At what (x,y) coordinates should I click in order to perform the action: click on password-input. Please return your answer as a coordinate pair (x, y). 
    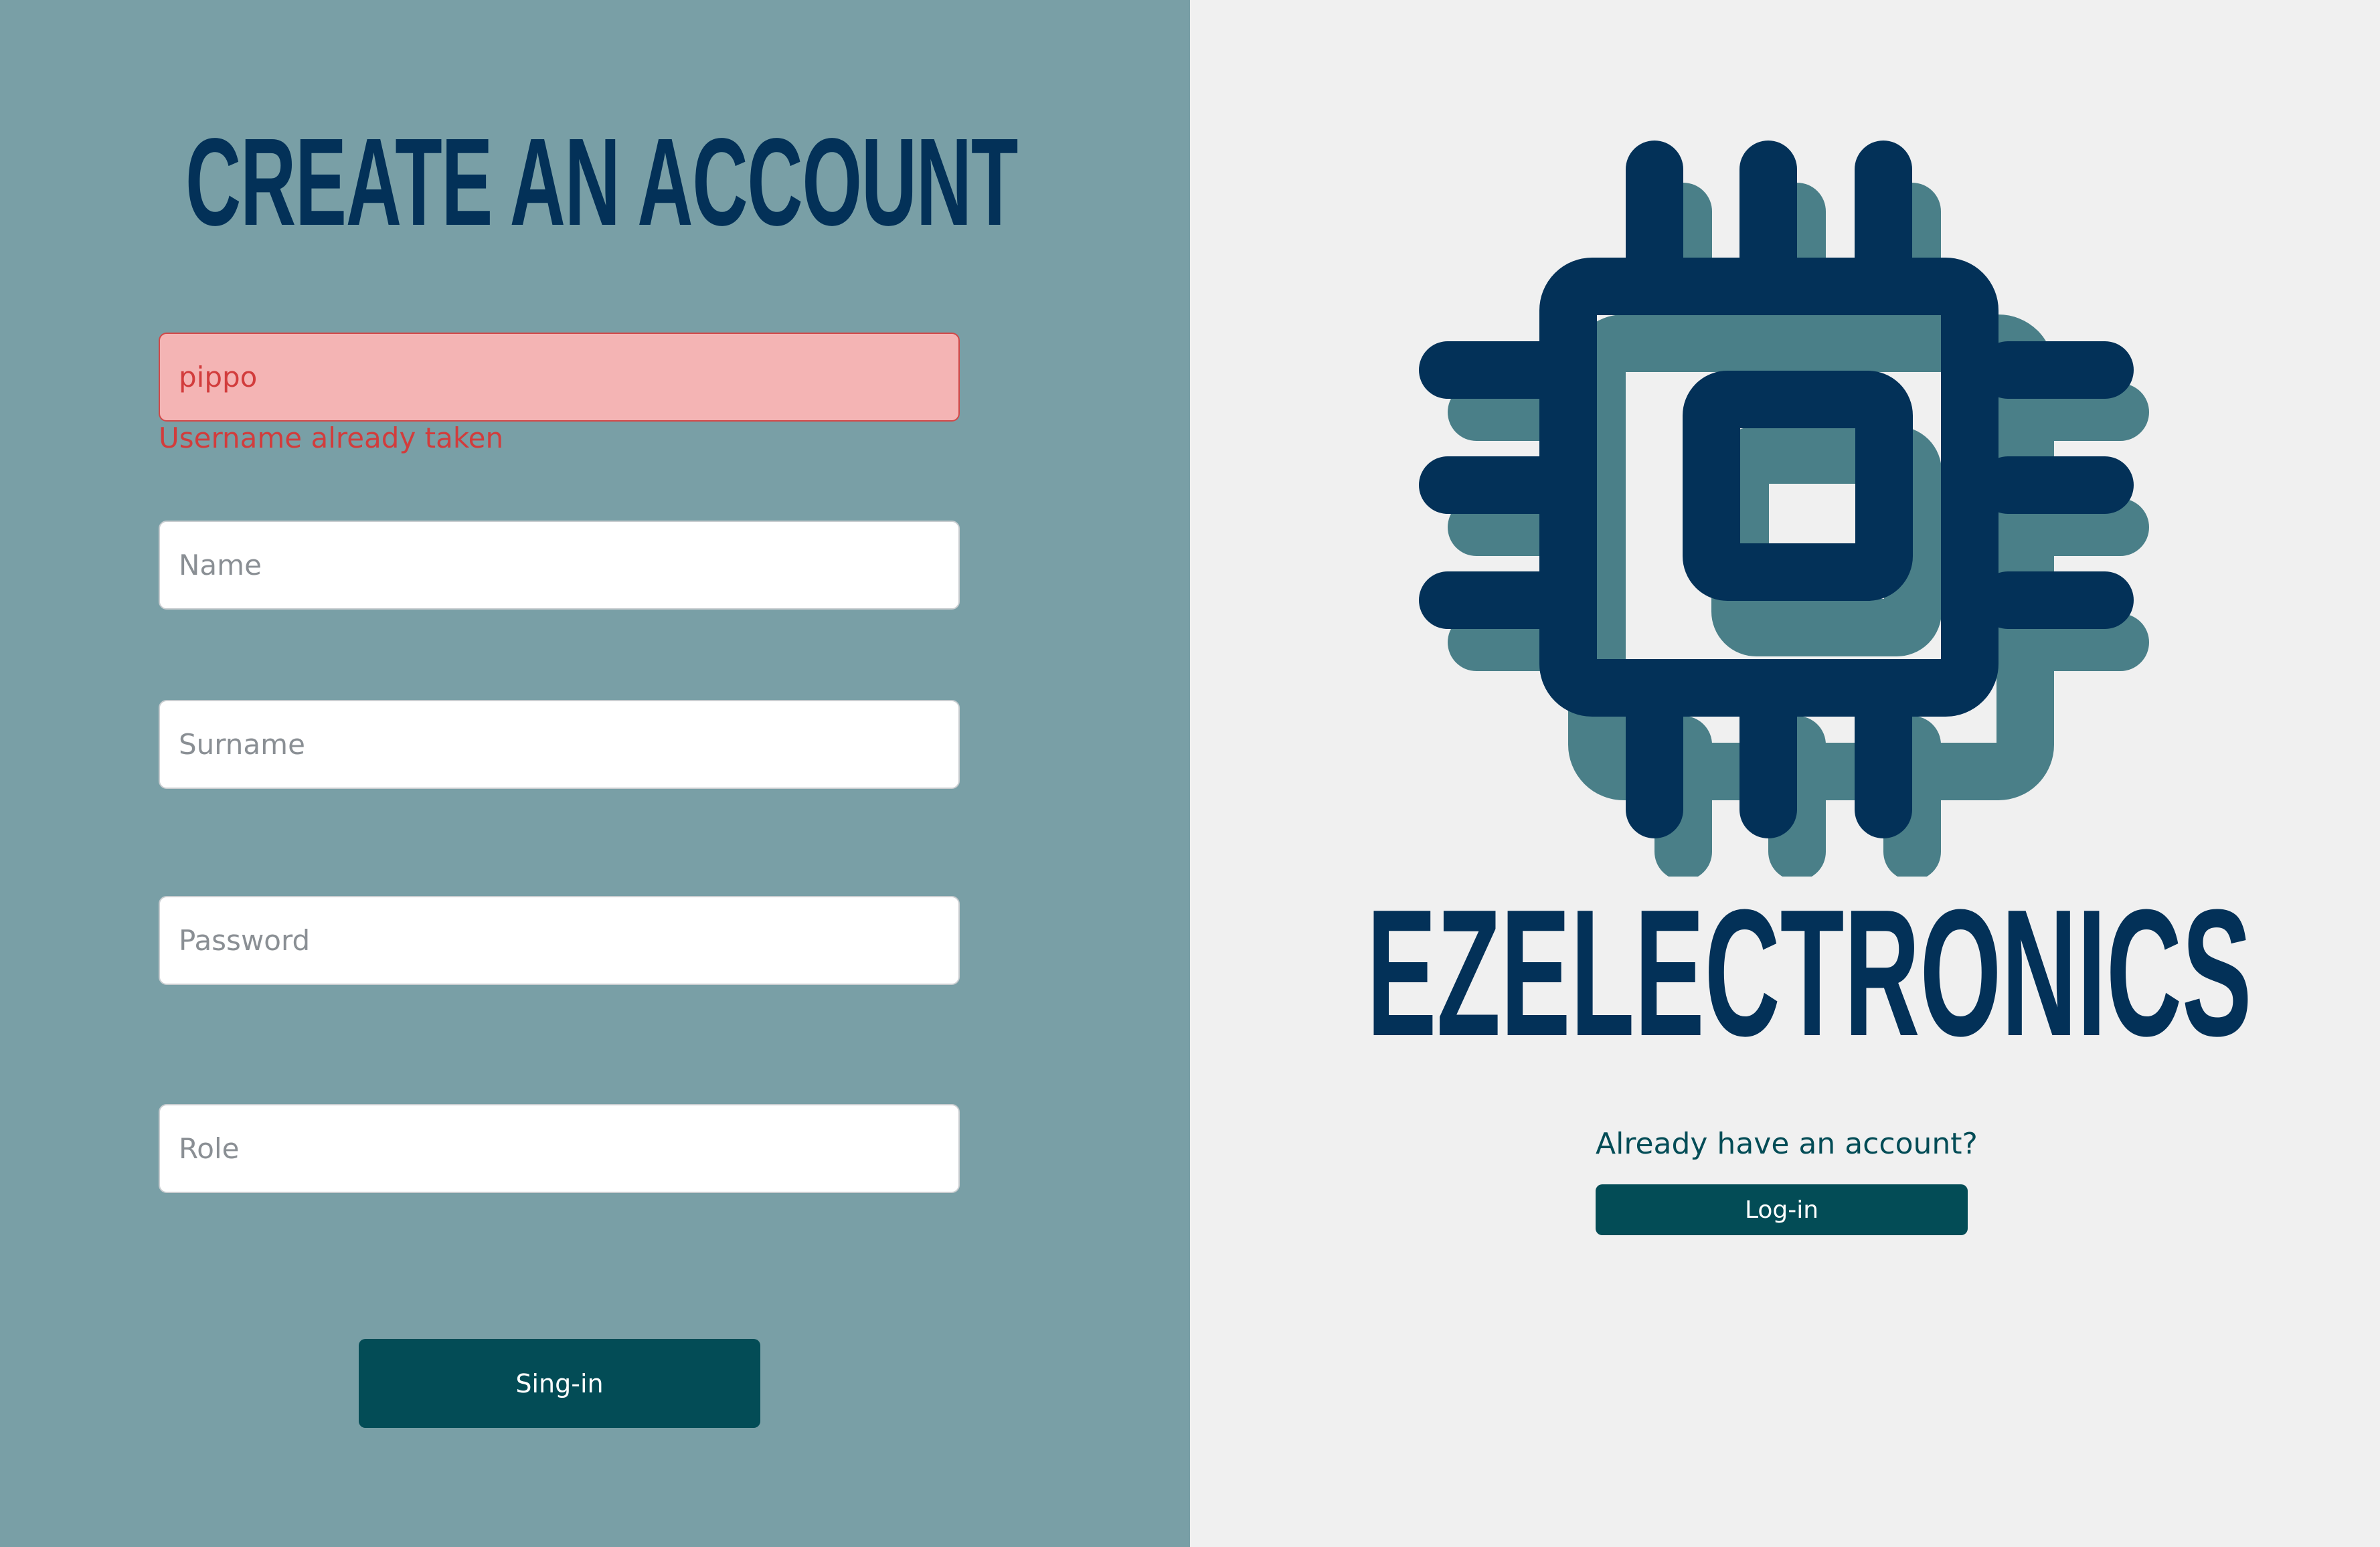
    Looking at the image, I should click on (559, 940).